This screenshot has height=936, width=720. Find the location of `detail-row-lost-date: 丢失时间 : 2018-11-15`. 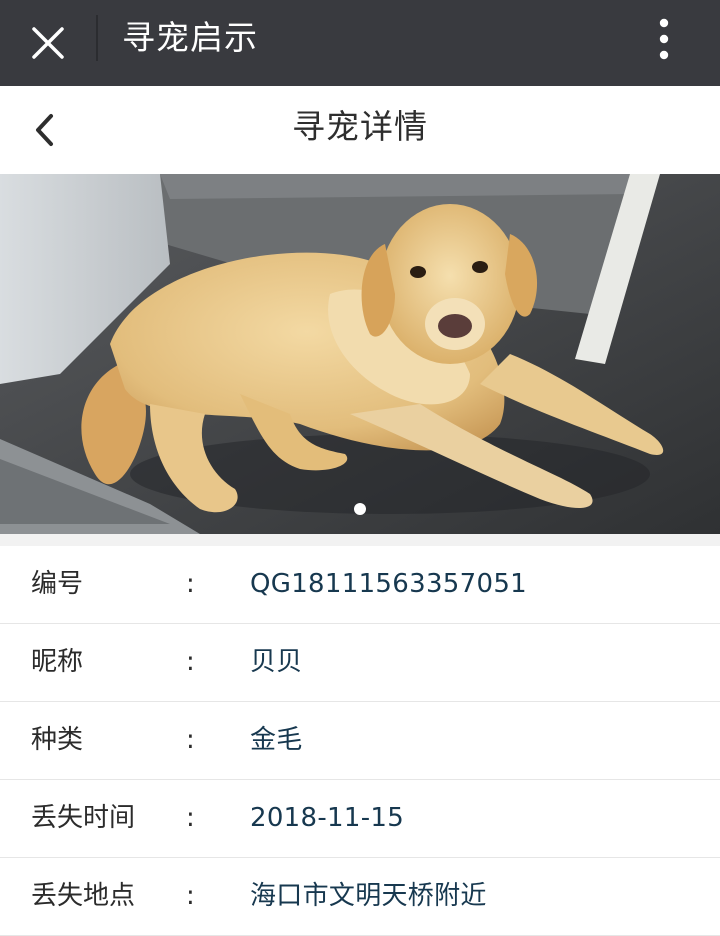

detail-row-lost-date: 丢失时间 : 2018-11-15 is located at coordinates (360, 819).